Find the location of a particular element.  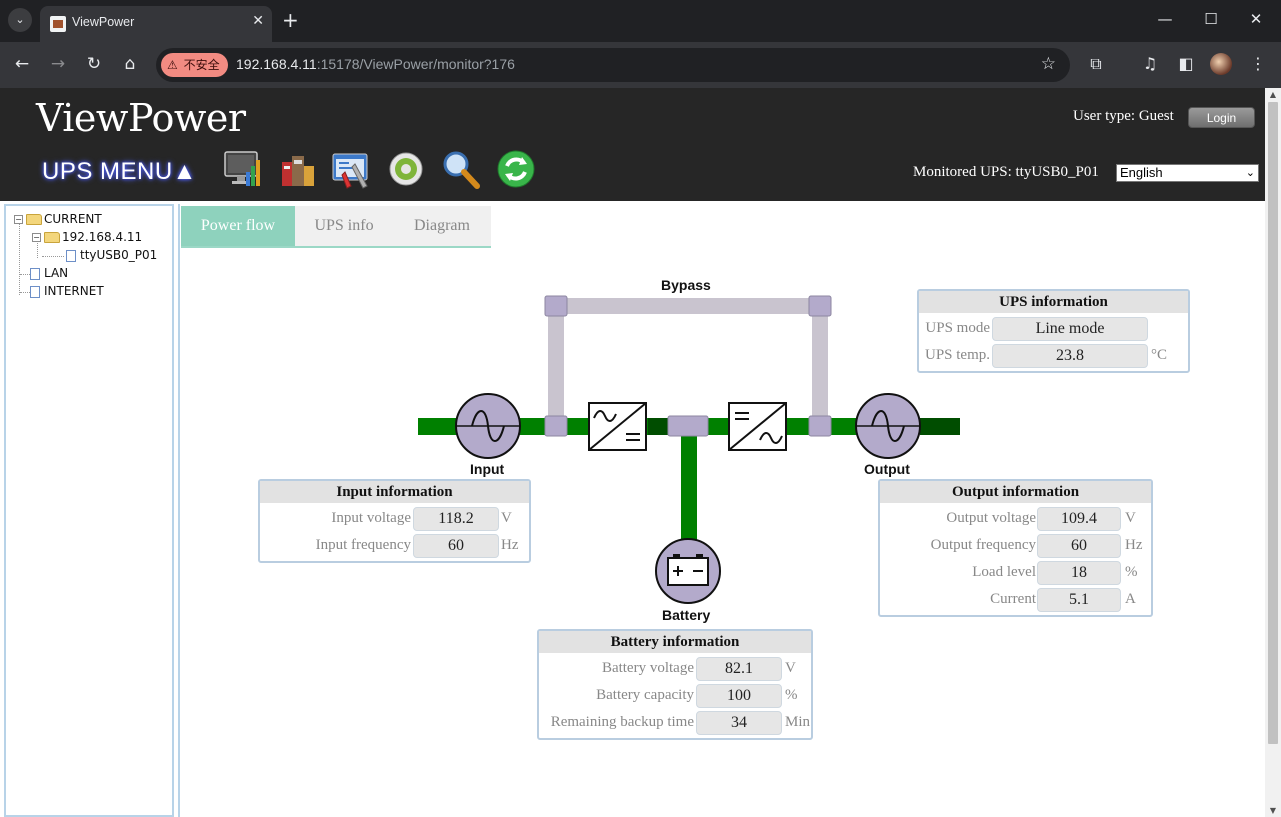

document-icon is located at coordinates (71, 255).